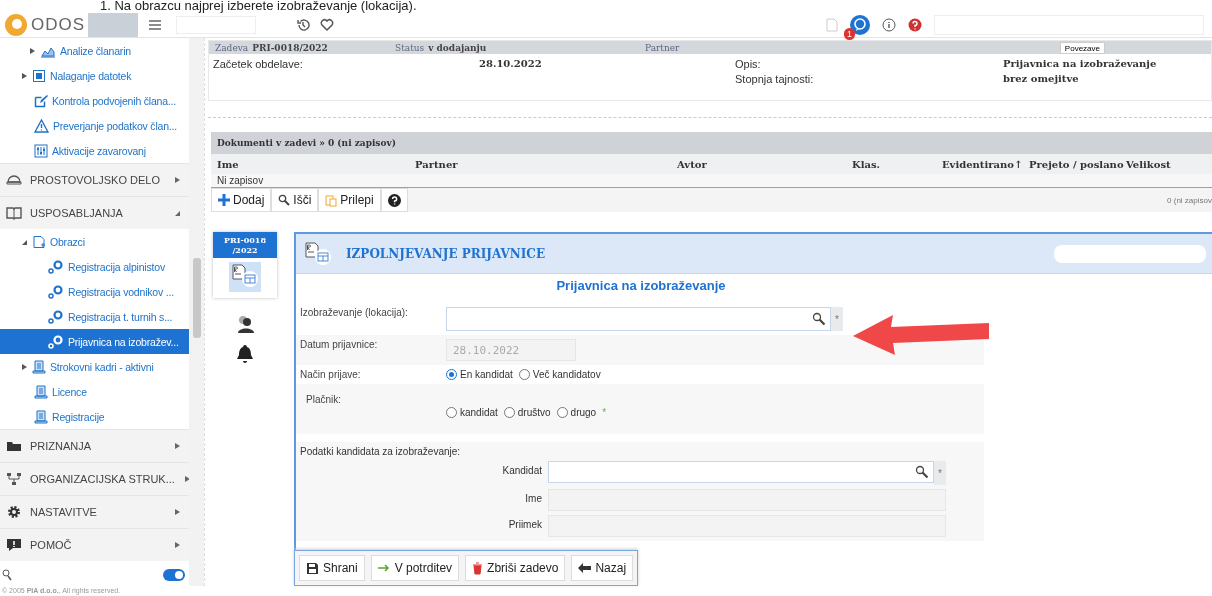 The image size is (1212, 596). Describe the element at coordinates (711, 143) in the screenshot. I see `panel-title: Dokumenti v zadevi » 0 (ni zapisov)` at that location.